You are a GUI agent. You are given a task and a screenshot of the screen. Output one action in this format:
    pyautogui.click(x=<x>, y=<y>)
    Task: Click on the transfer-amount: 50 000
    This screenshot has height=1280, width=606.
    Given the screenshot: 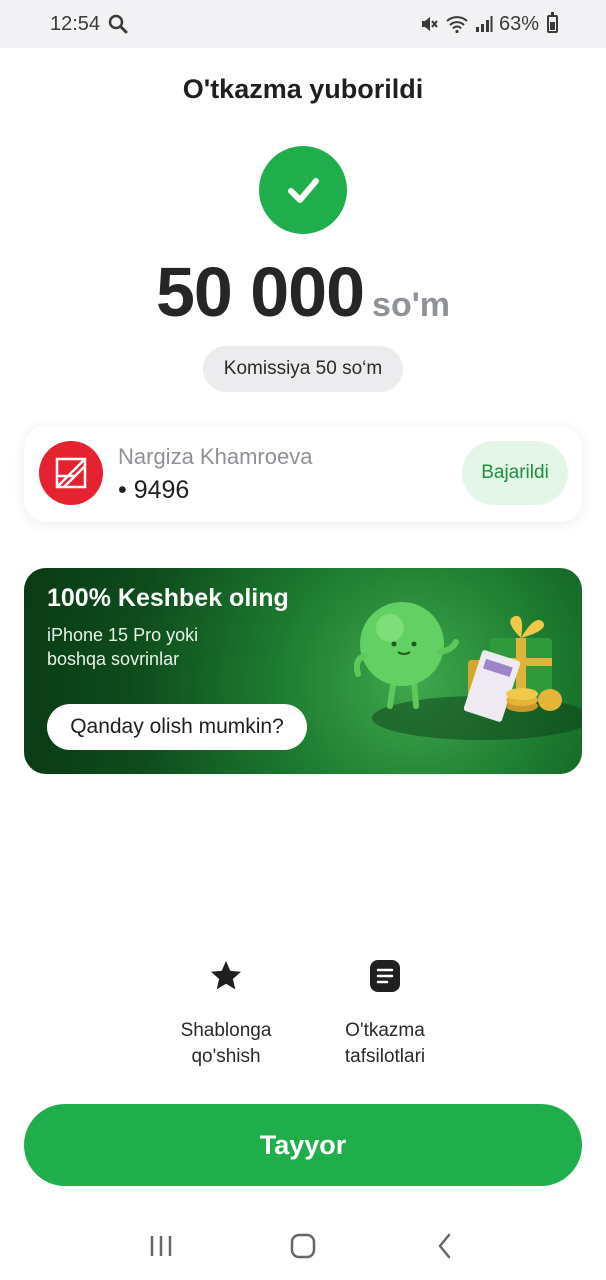 What is the action you would take?
    pyautogui.click(x=260, y=292)
    